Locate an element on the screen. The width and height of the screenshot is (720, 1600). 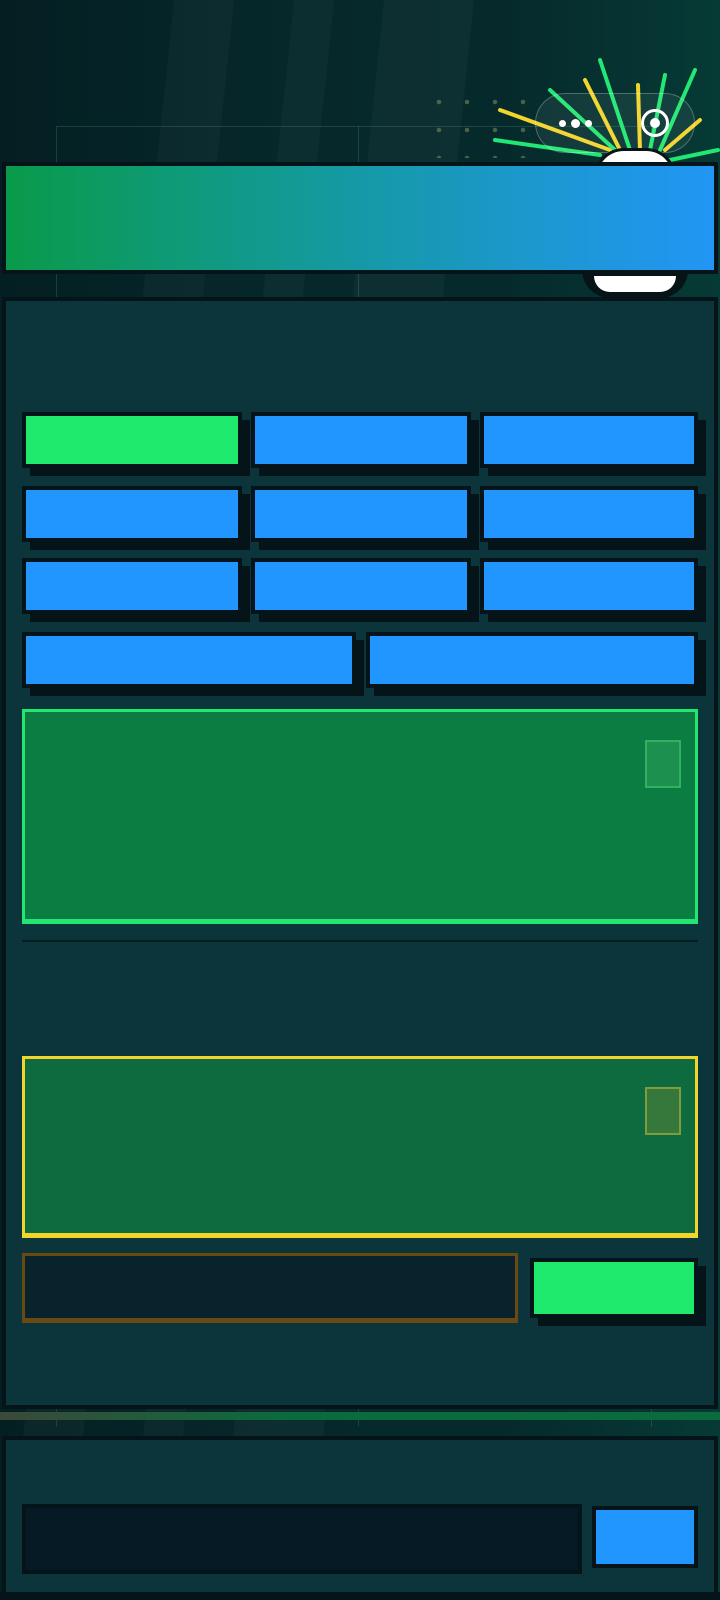
confirm-button is located at coordinates (614, 1288).